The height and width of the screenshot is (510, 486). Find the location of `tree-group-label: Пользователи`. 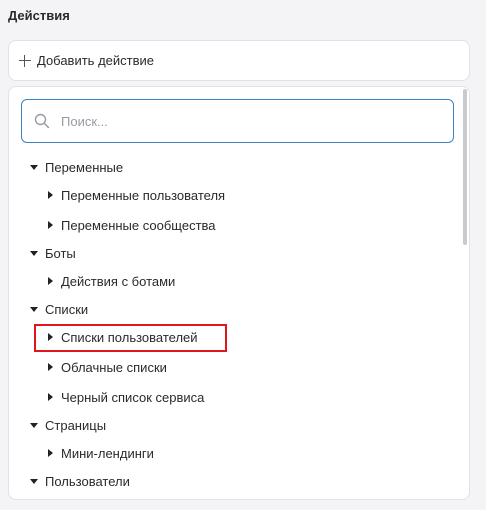

tree-group-label: Пользователи is located at coordinates (87, 481).